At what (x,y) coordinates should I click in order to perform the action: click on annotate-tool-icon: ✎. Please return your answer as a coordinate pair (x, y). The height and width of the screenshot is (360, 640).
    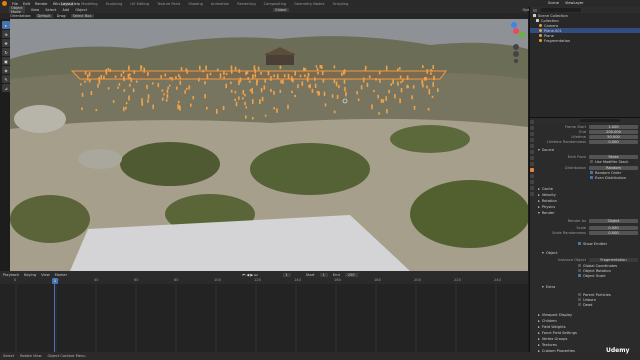
    Looking at the image, I should click on (6, 79).